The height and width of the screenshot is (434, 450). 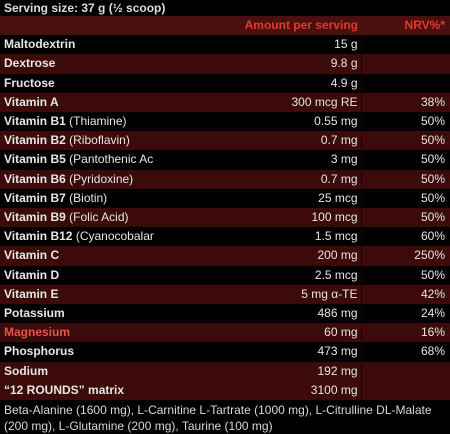 I want to click on table-row: Vitamin B6 (Pyridoxine) 0.7 mg 50%, so click(x=225, y=179).